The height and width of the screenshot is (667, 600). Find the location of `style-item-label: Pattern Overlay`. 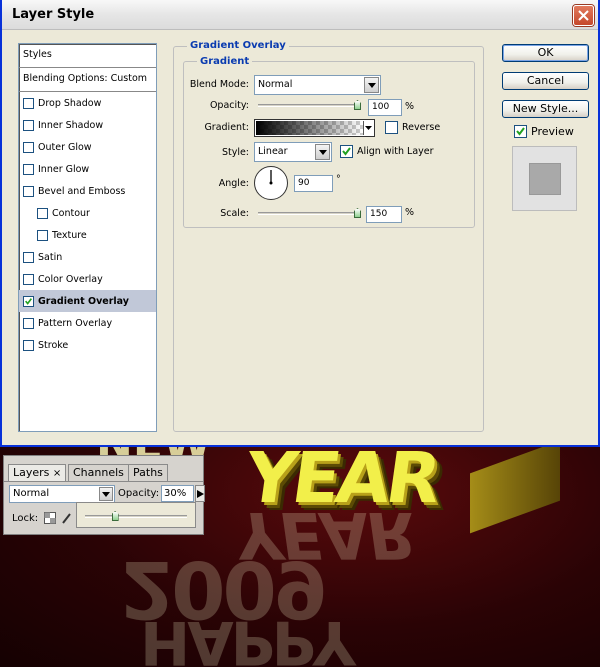

style-item-label: Pattern Overlay is located at coordinates (75, 323).